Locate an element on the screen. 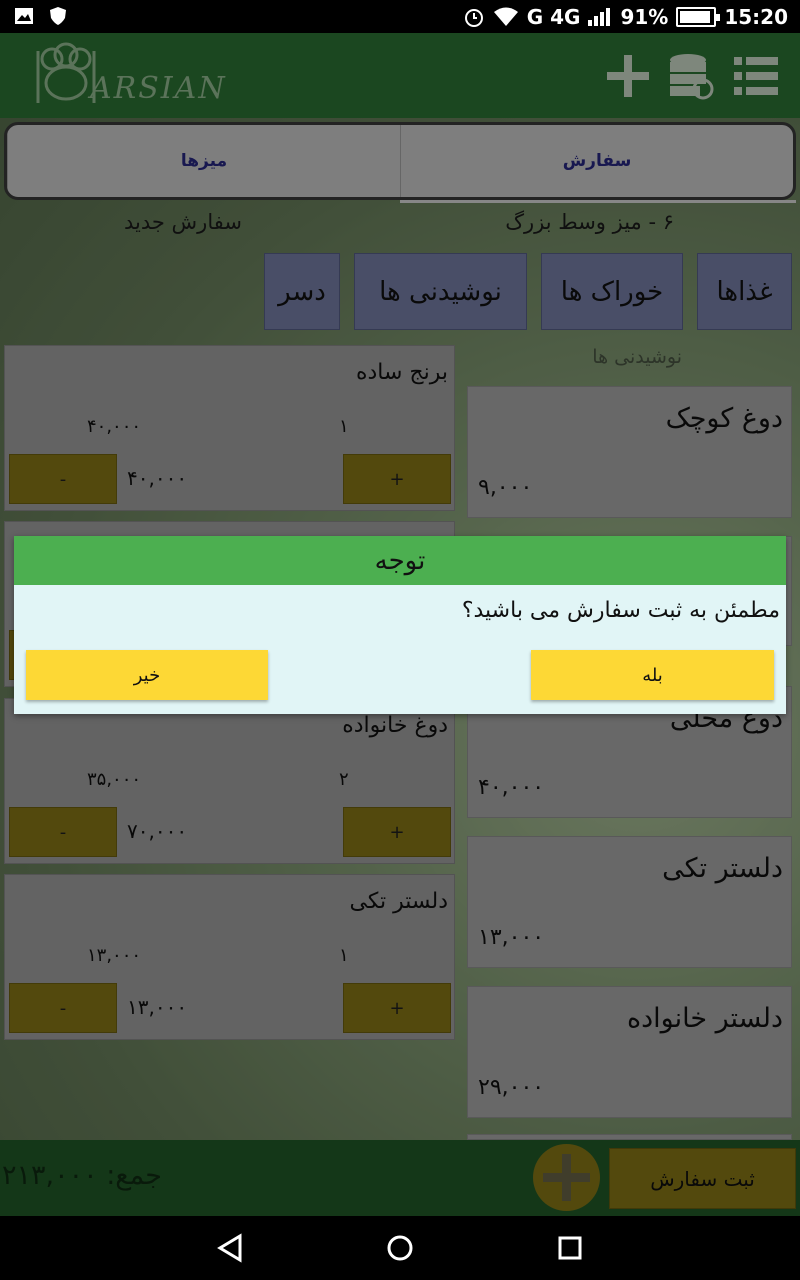 The height and width of the screenshot is (1280, 800). dialog-title: توجه is located at coordinates (400, 560).